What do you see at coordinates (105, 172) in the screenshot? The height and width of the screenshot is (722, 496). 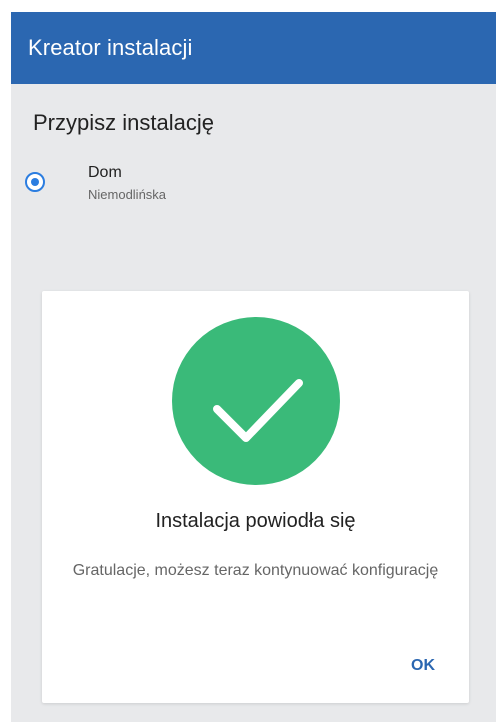 I see `installation-name: Dom` at bounding box center [105, 172].